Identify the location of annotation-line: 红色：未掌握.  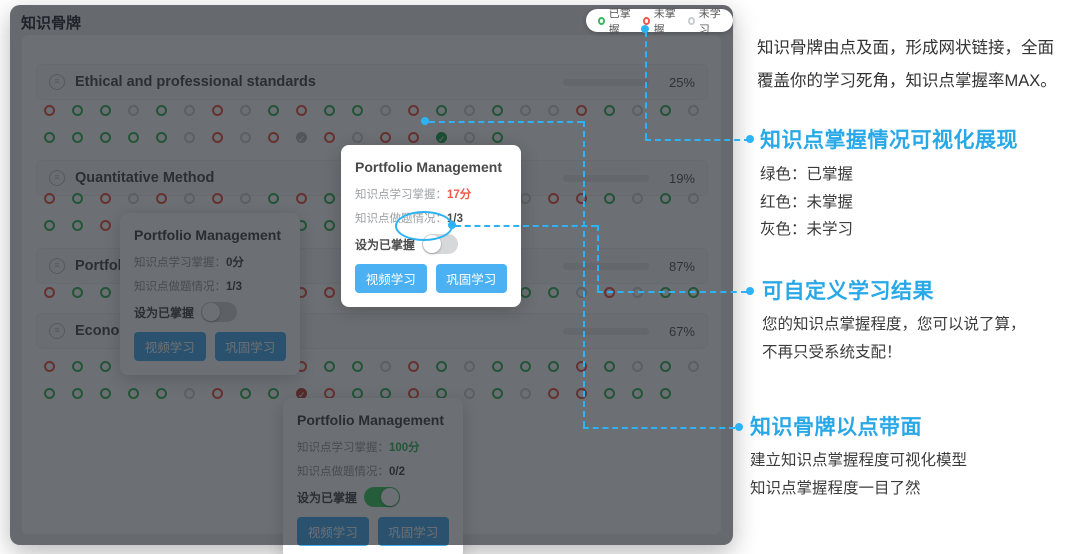
(807, 202).